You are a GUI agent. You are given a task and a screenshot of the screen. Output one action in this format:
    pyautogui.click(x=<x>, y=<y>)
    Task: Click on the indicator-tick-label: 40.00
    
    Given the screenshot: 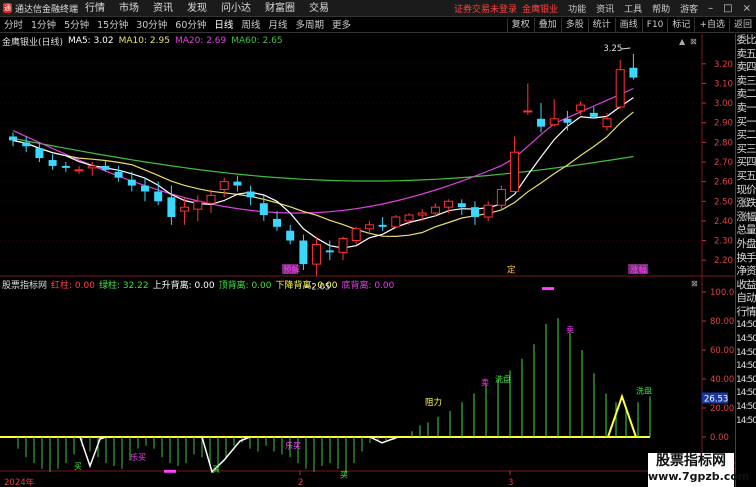 What is the action you would take?
    pyautogui.click(x=722, y=380)
    